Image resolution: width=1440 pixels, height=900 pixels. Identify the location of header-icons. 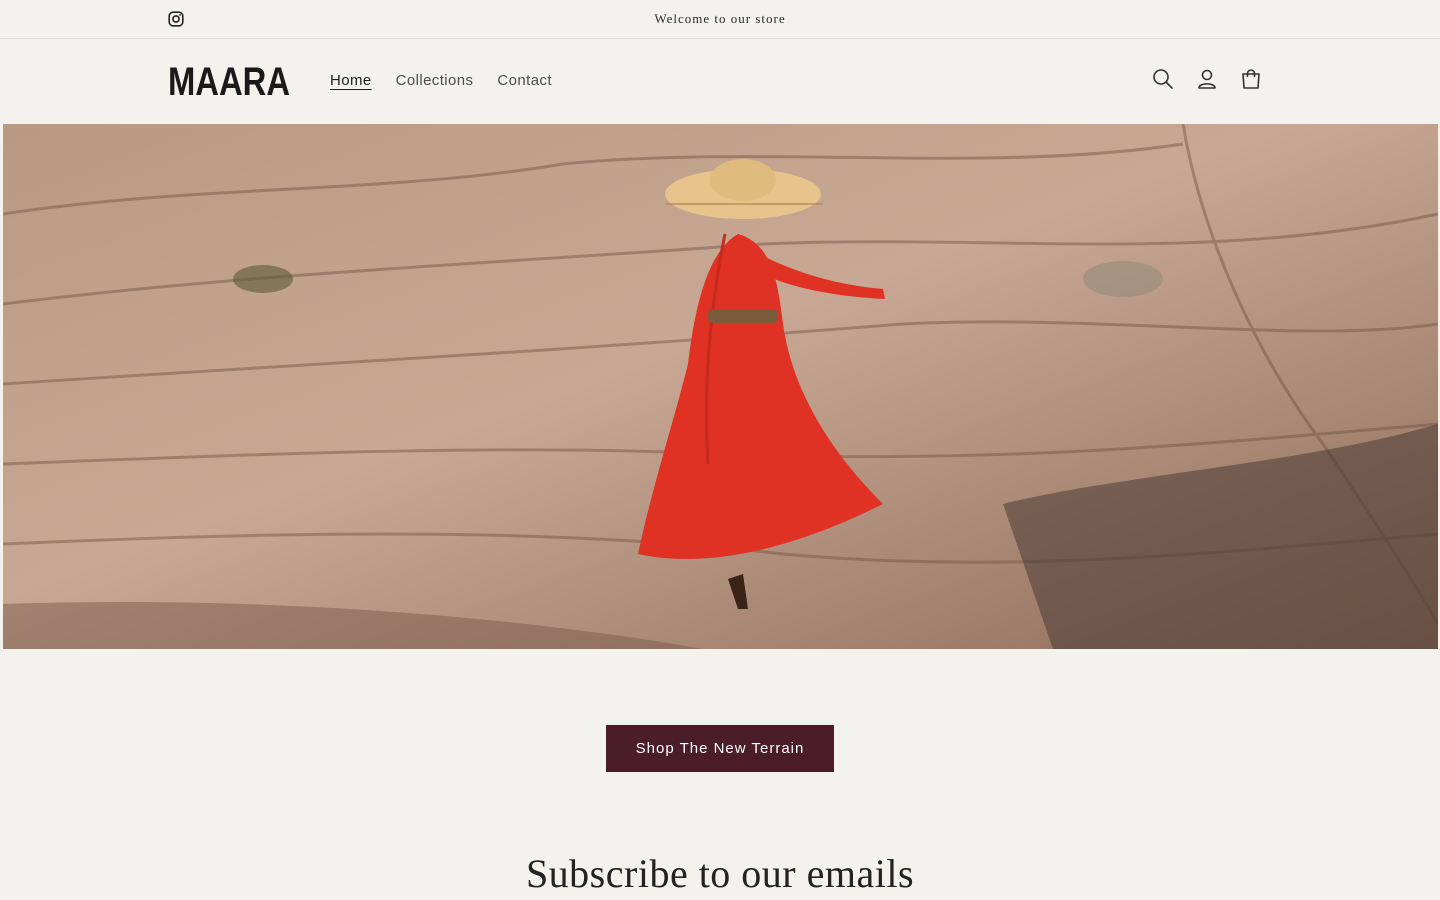
(1207, 79).